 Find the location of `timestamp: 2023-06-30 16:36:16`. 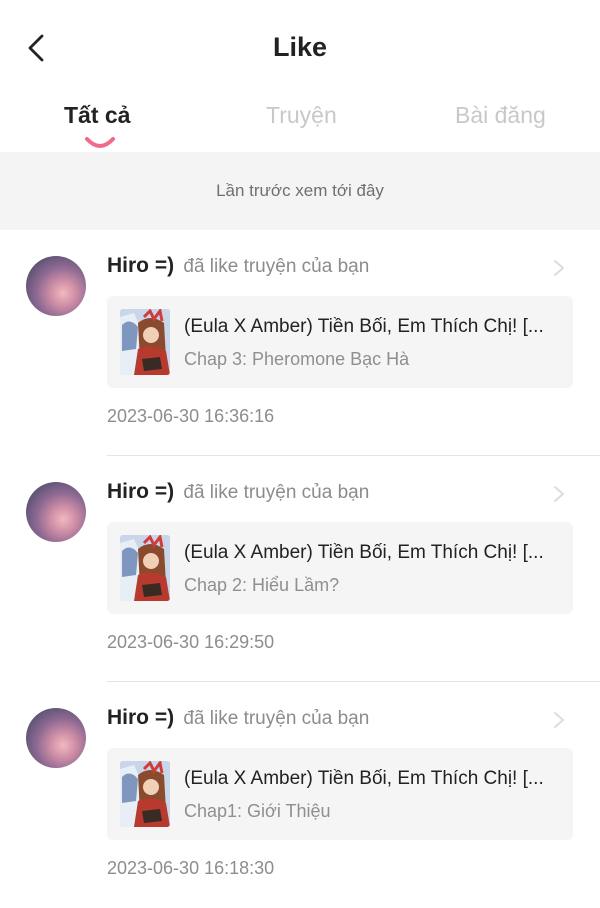

timestamp: 2023-06-30 16:36:16 is located at coordinates (191, 416).